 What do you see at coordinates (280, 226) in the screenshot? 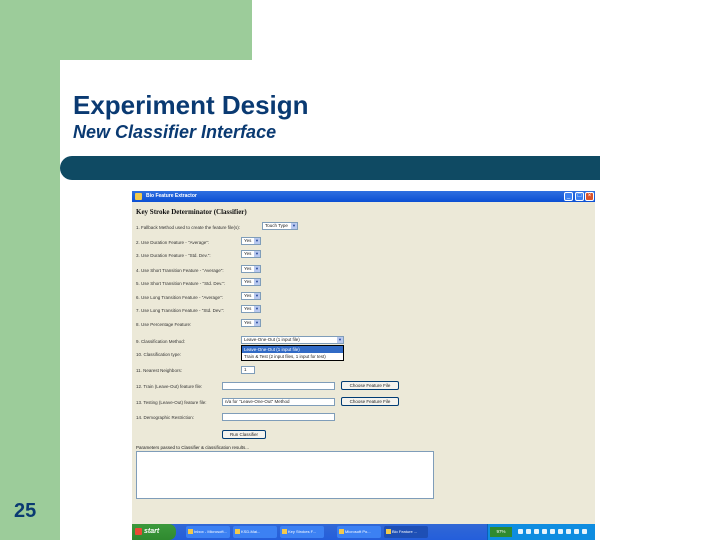
I see `fallback-method-select: Touch Type ▼` at bounding box center [280, 226].